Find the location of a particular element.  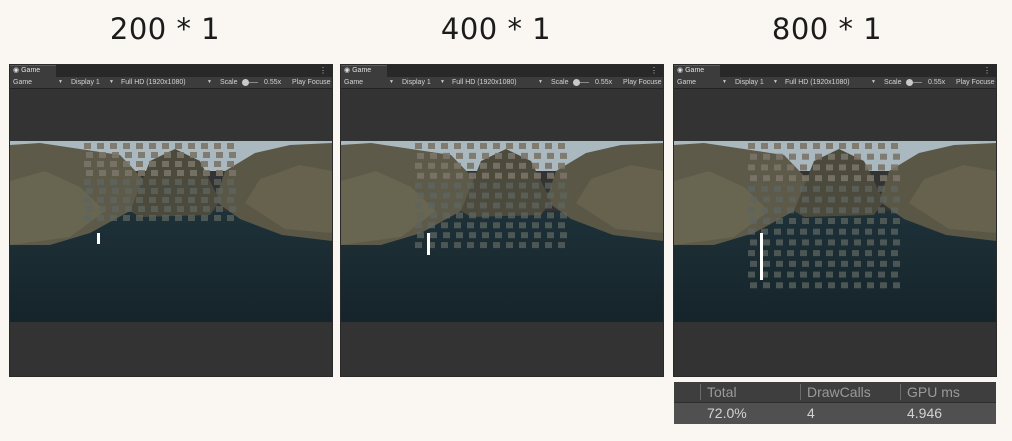

header-drawcalls: DrawCalls is located at coordinates (839, 392).